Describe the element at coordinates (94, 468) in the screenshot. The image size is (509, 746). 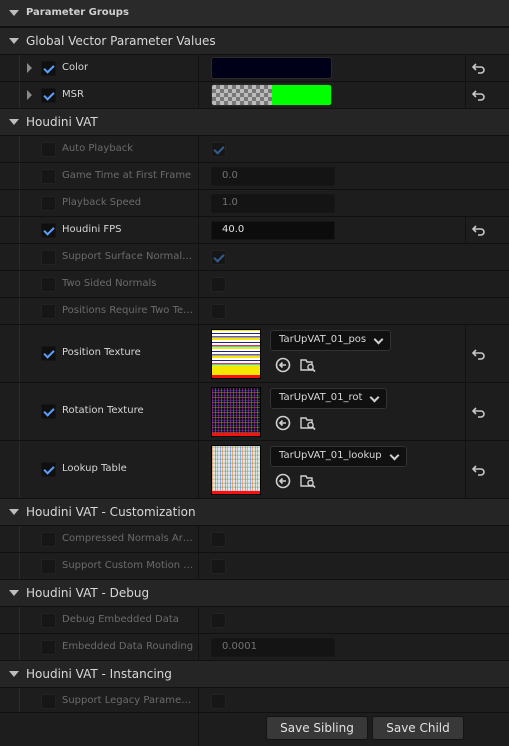
I see `param-label: Lookup Table` at that location.